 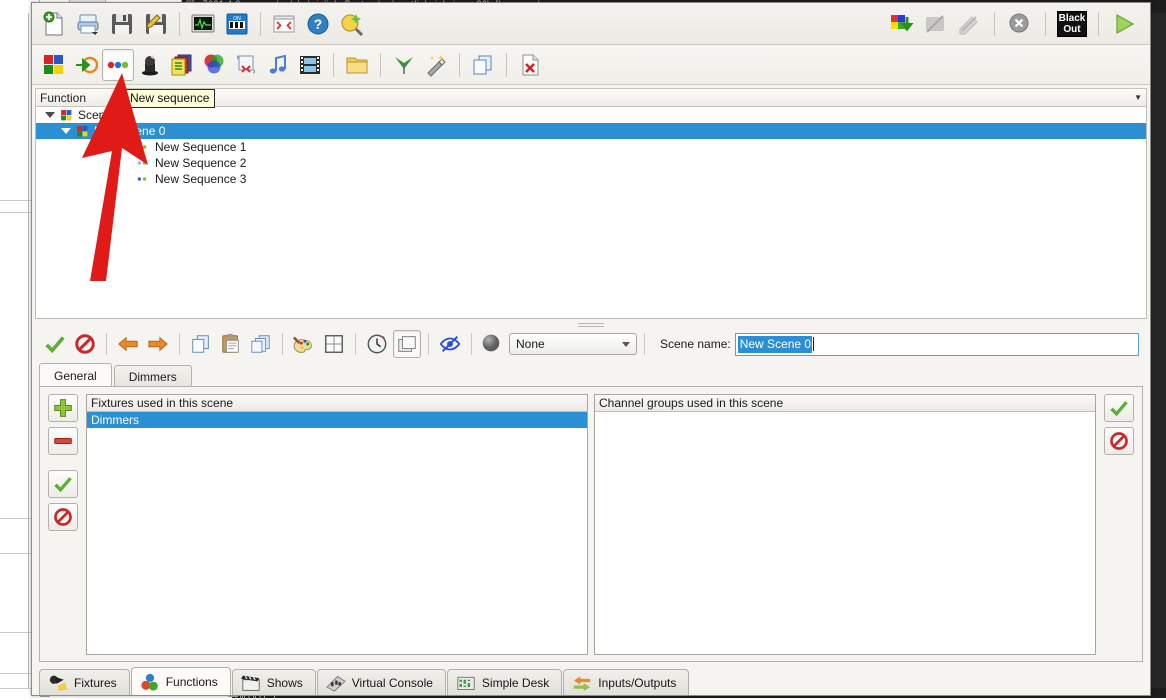 What do you see at coordinates (28, 355) in the screenshot?
I see `background-window-border` at bounding box center [28, 355].